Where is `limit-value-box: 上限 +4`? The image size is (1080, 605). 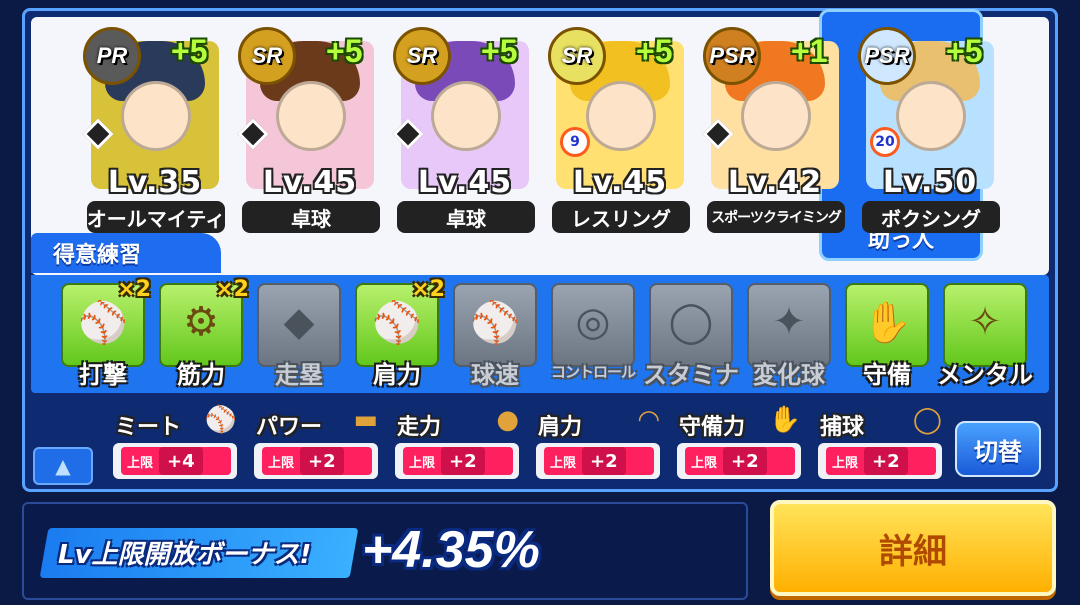
limit-value-box: 上限 +4 is located at coordinates (176, 461).